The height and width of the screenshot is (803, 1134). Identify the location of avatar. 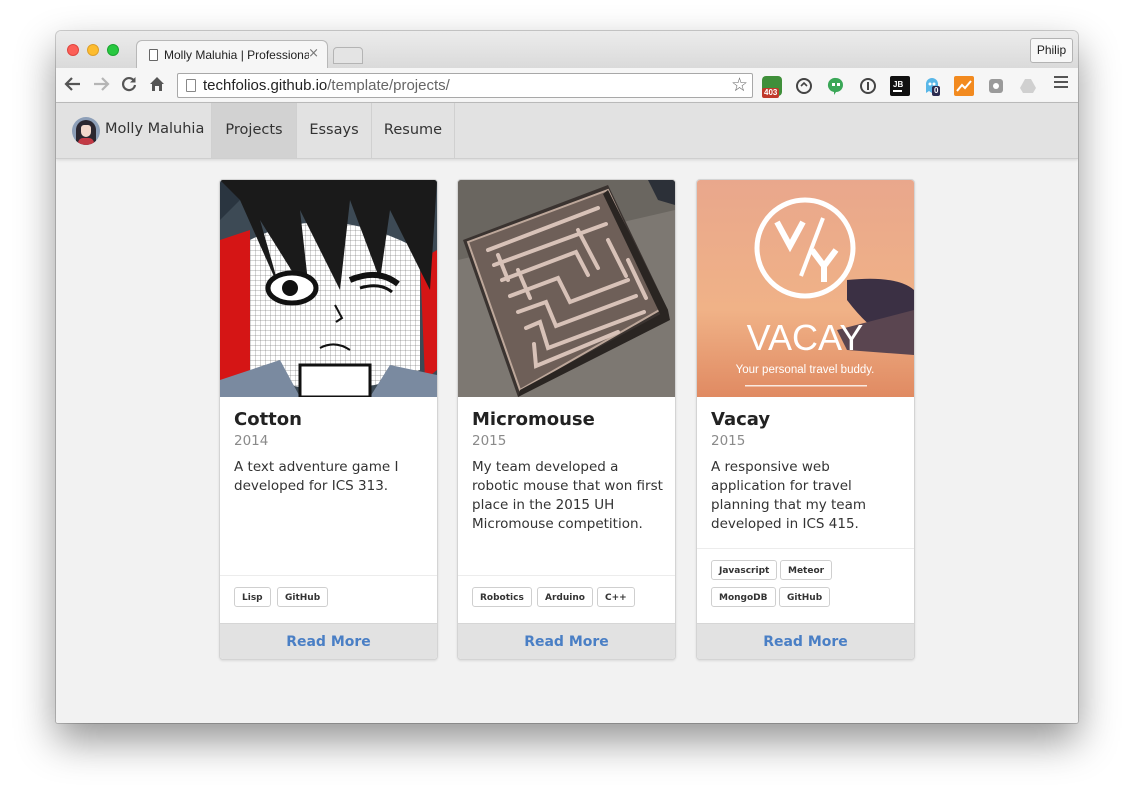
(86, 131).